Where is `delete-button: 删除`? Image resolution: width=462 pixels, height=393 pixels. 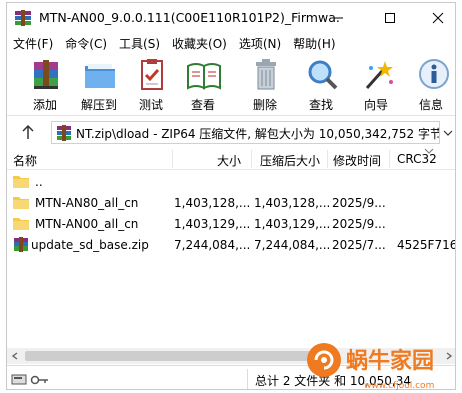
delete-button: 删除 is located at coordinates (265, 85).